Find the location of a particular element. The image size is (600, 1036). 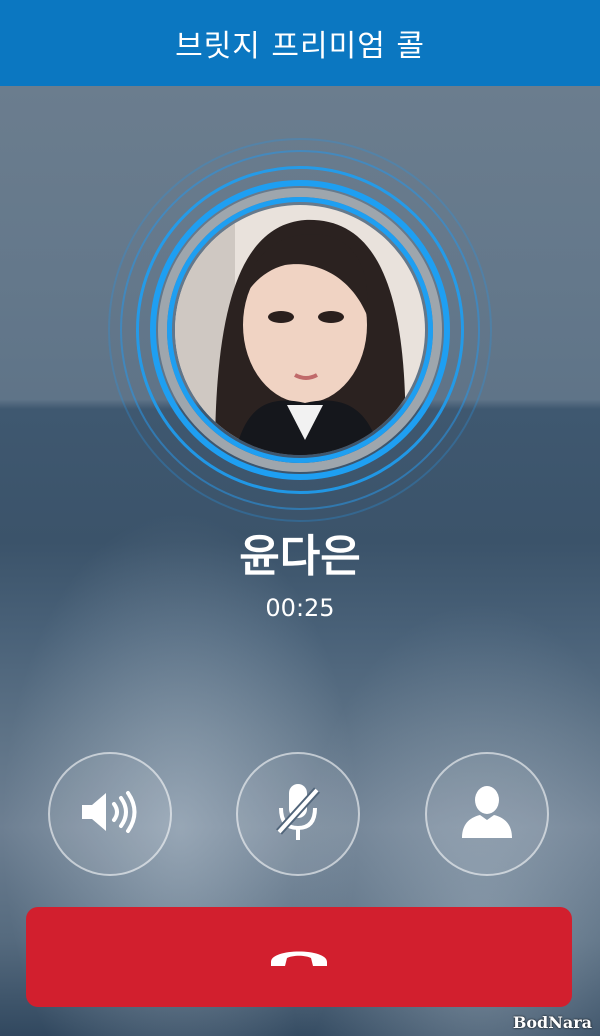

end-call-button is located at coordinates (299, 957).